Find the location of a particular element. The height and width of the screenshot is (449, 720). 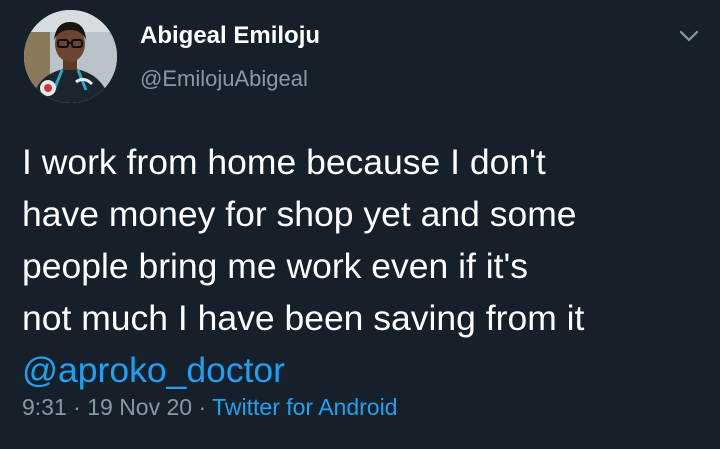

chevron-down-icon-glyph is located at coordinates (689, 36).